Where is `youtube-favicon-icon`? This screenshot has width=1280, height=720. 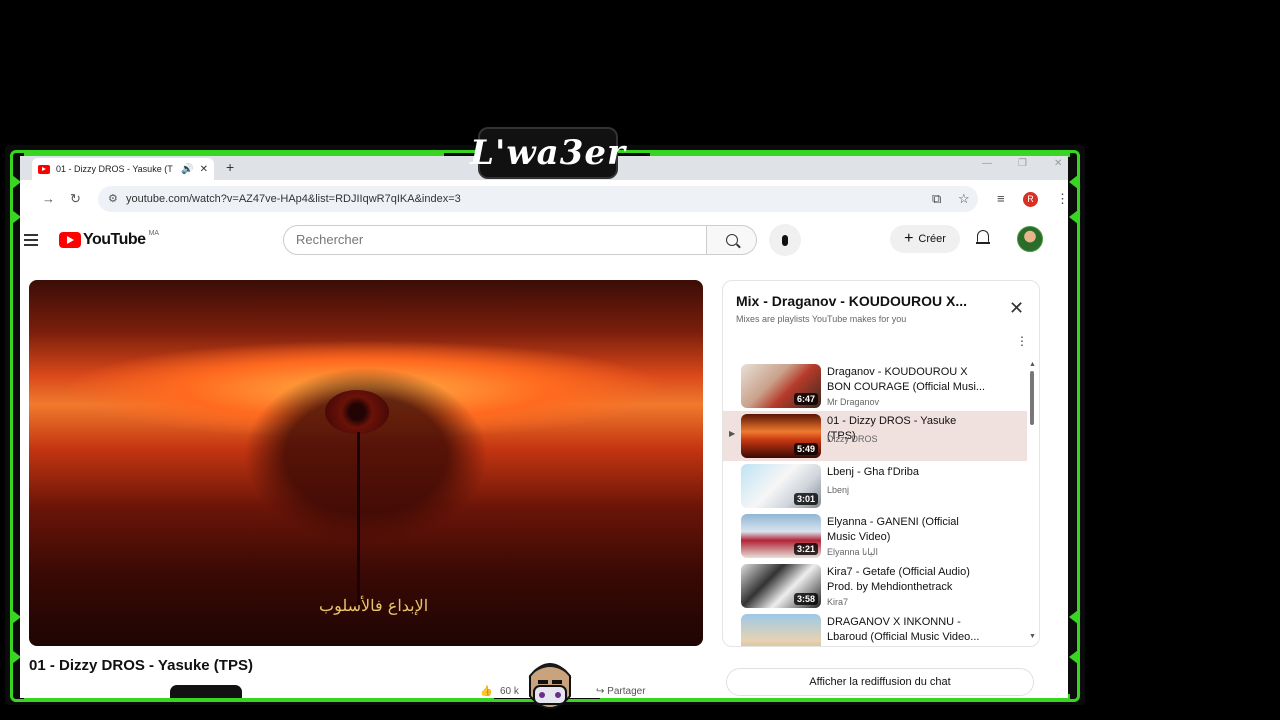
youtube-favicon-icon is located at coordinates (44, 169).